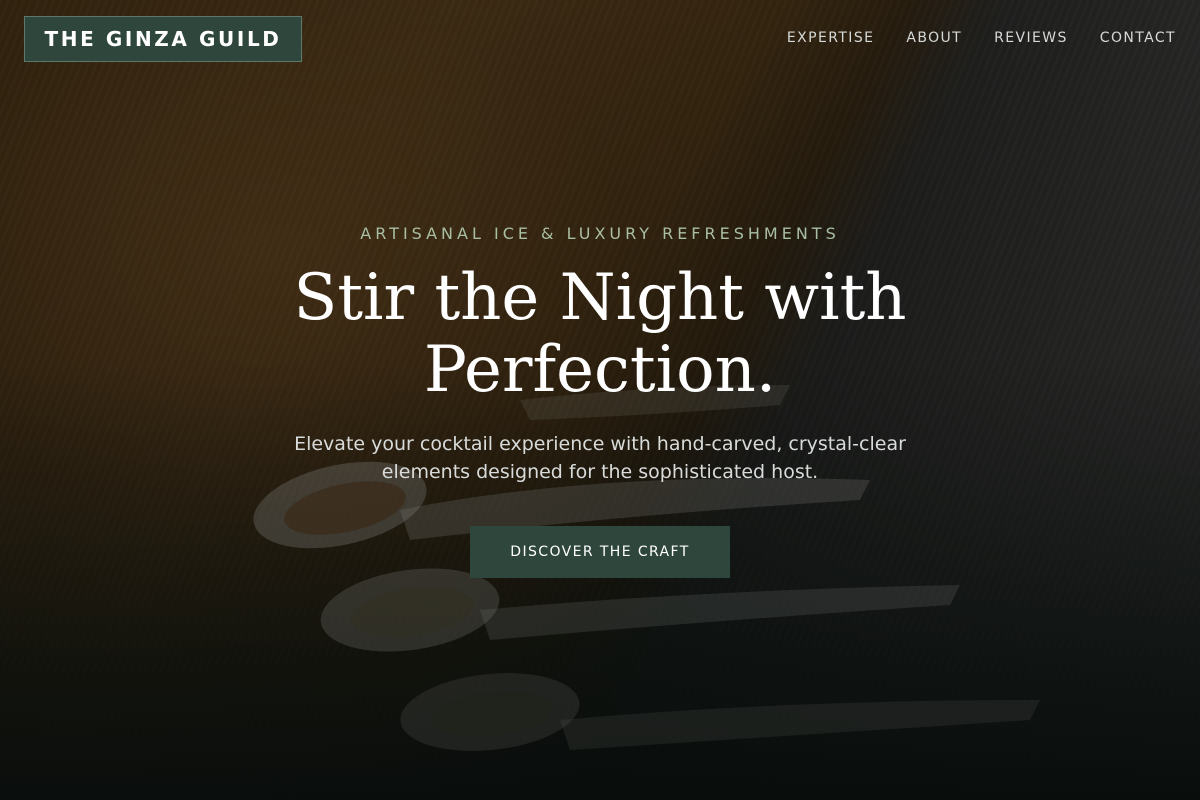  Describe the element at coordinates (600, 233) in the screenshot. I see `hero-eyebrow: ARTISANAL ICE & LUXURY REFRESHMENTS` at that location.